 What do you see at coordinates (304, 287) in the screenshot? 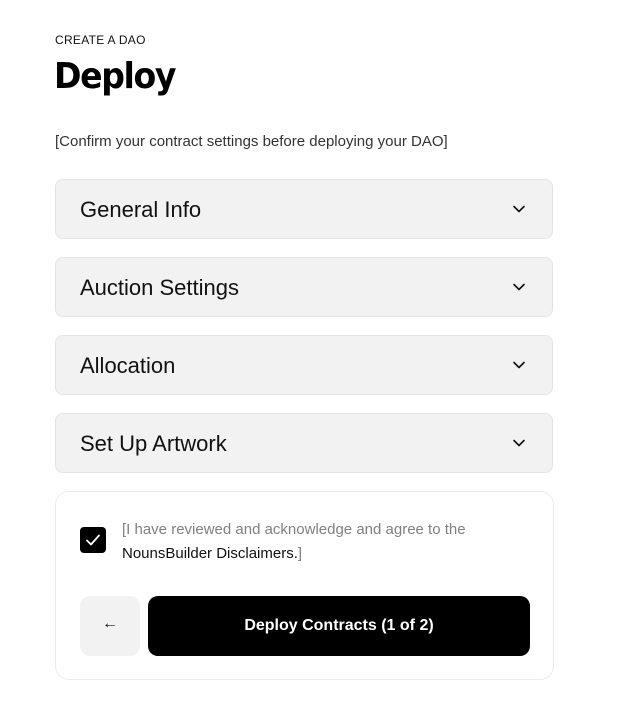
I see `accordion-auction-settings: Auction Settings` at bounding box center [304, 287].